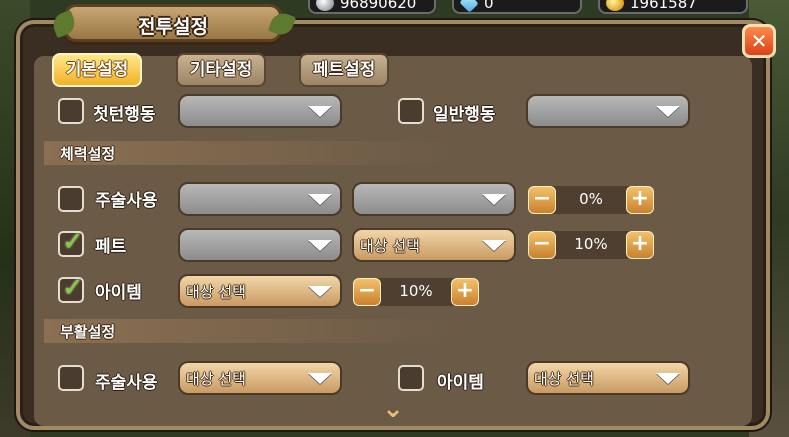 The width and height of the screenshot is (789, 437). I want to click on first-turn-label: 첫턴행동, so click(124, 115).